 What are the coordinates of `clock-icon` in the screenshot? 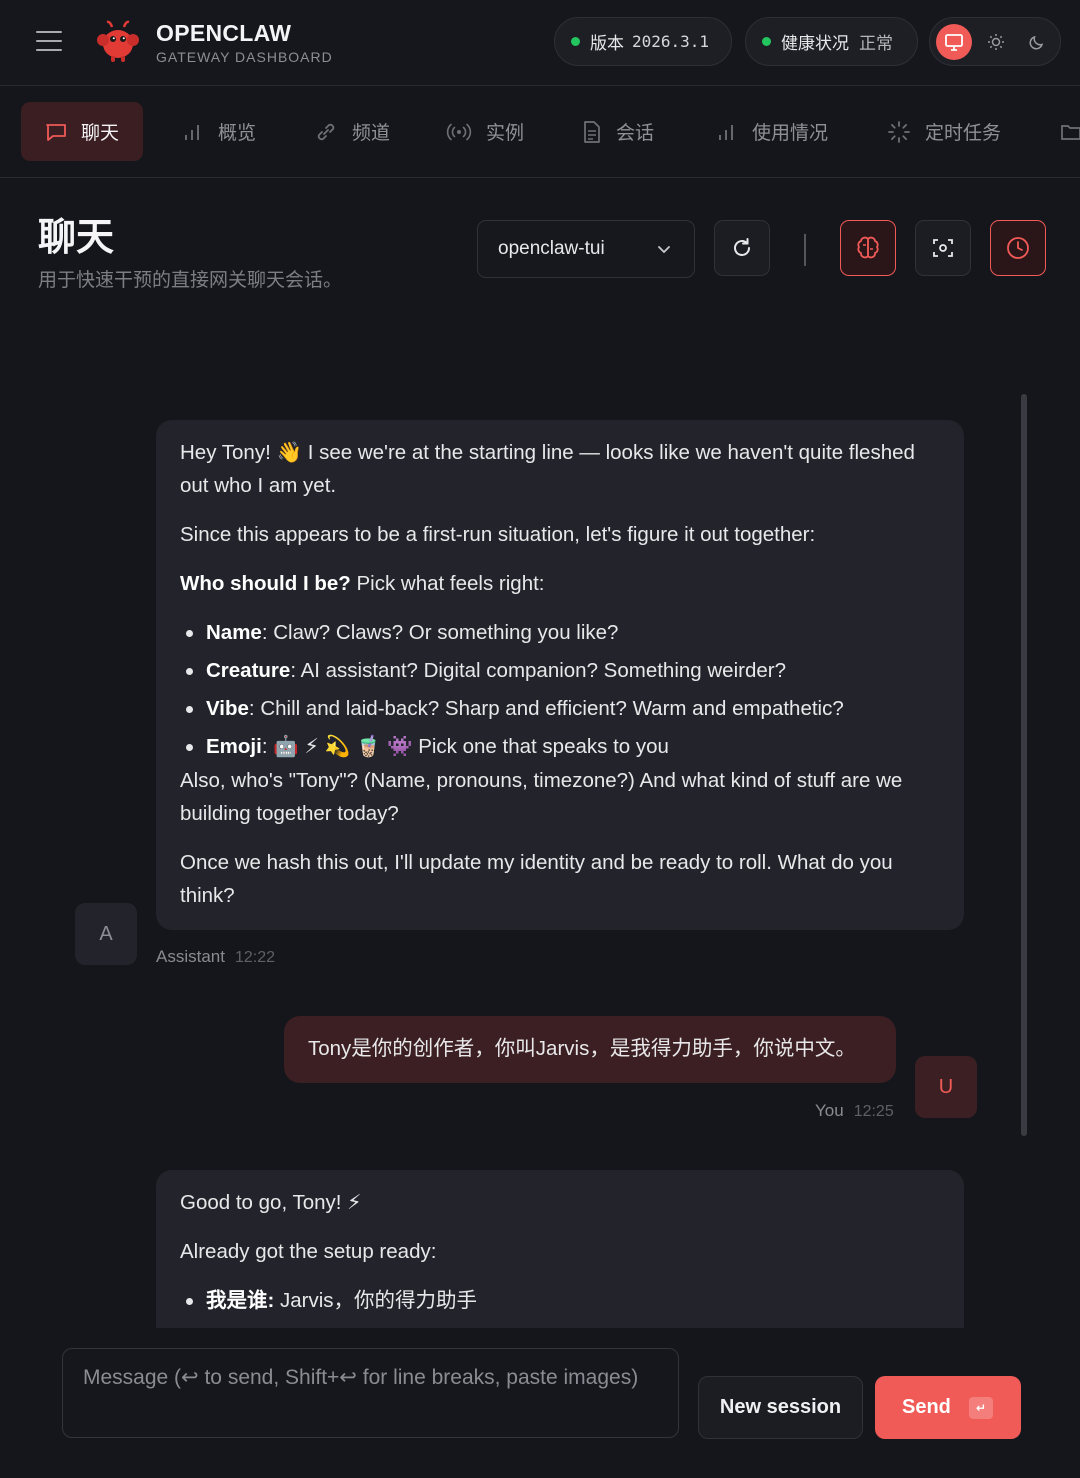 It's located at (1018, 248).